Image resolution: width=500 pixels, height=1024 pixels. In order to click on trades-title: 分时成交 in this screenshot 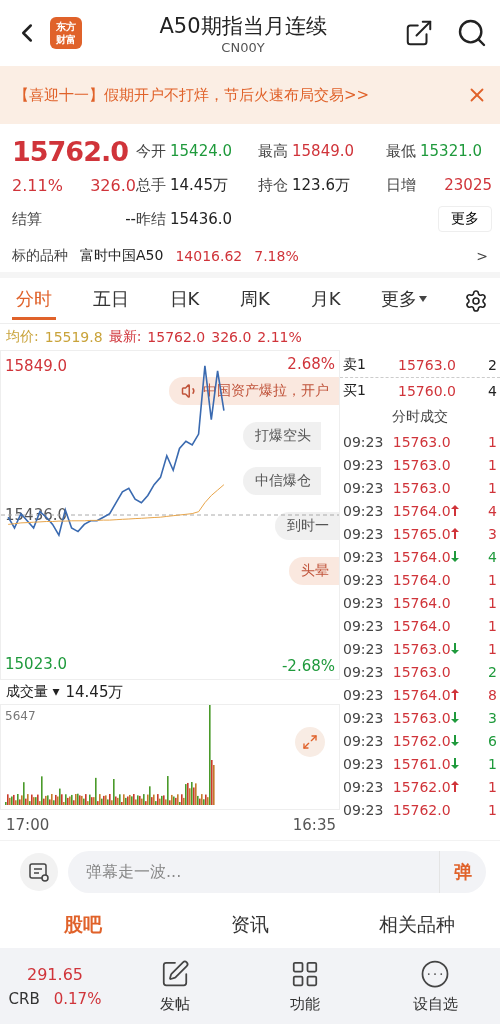, I will do `click(420, 417)`.